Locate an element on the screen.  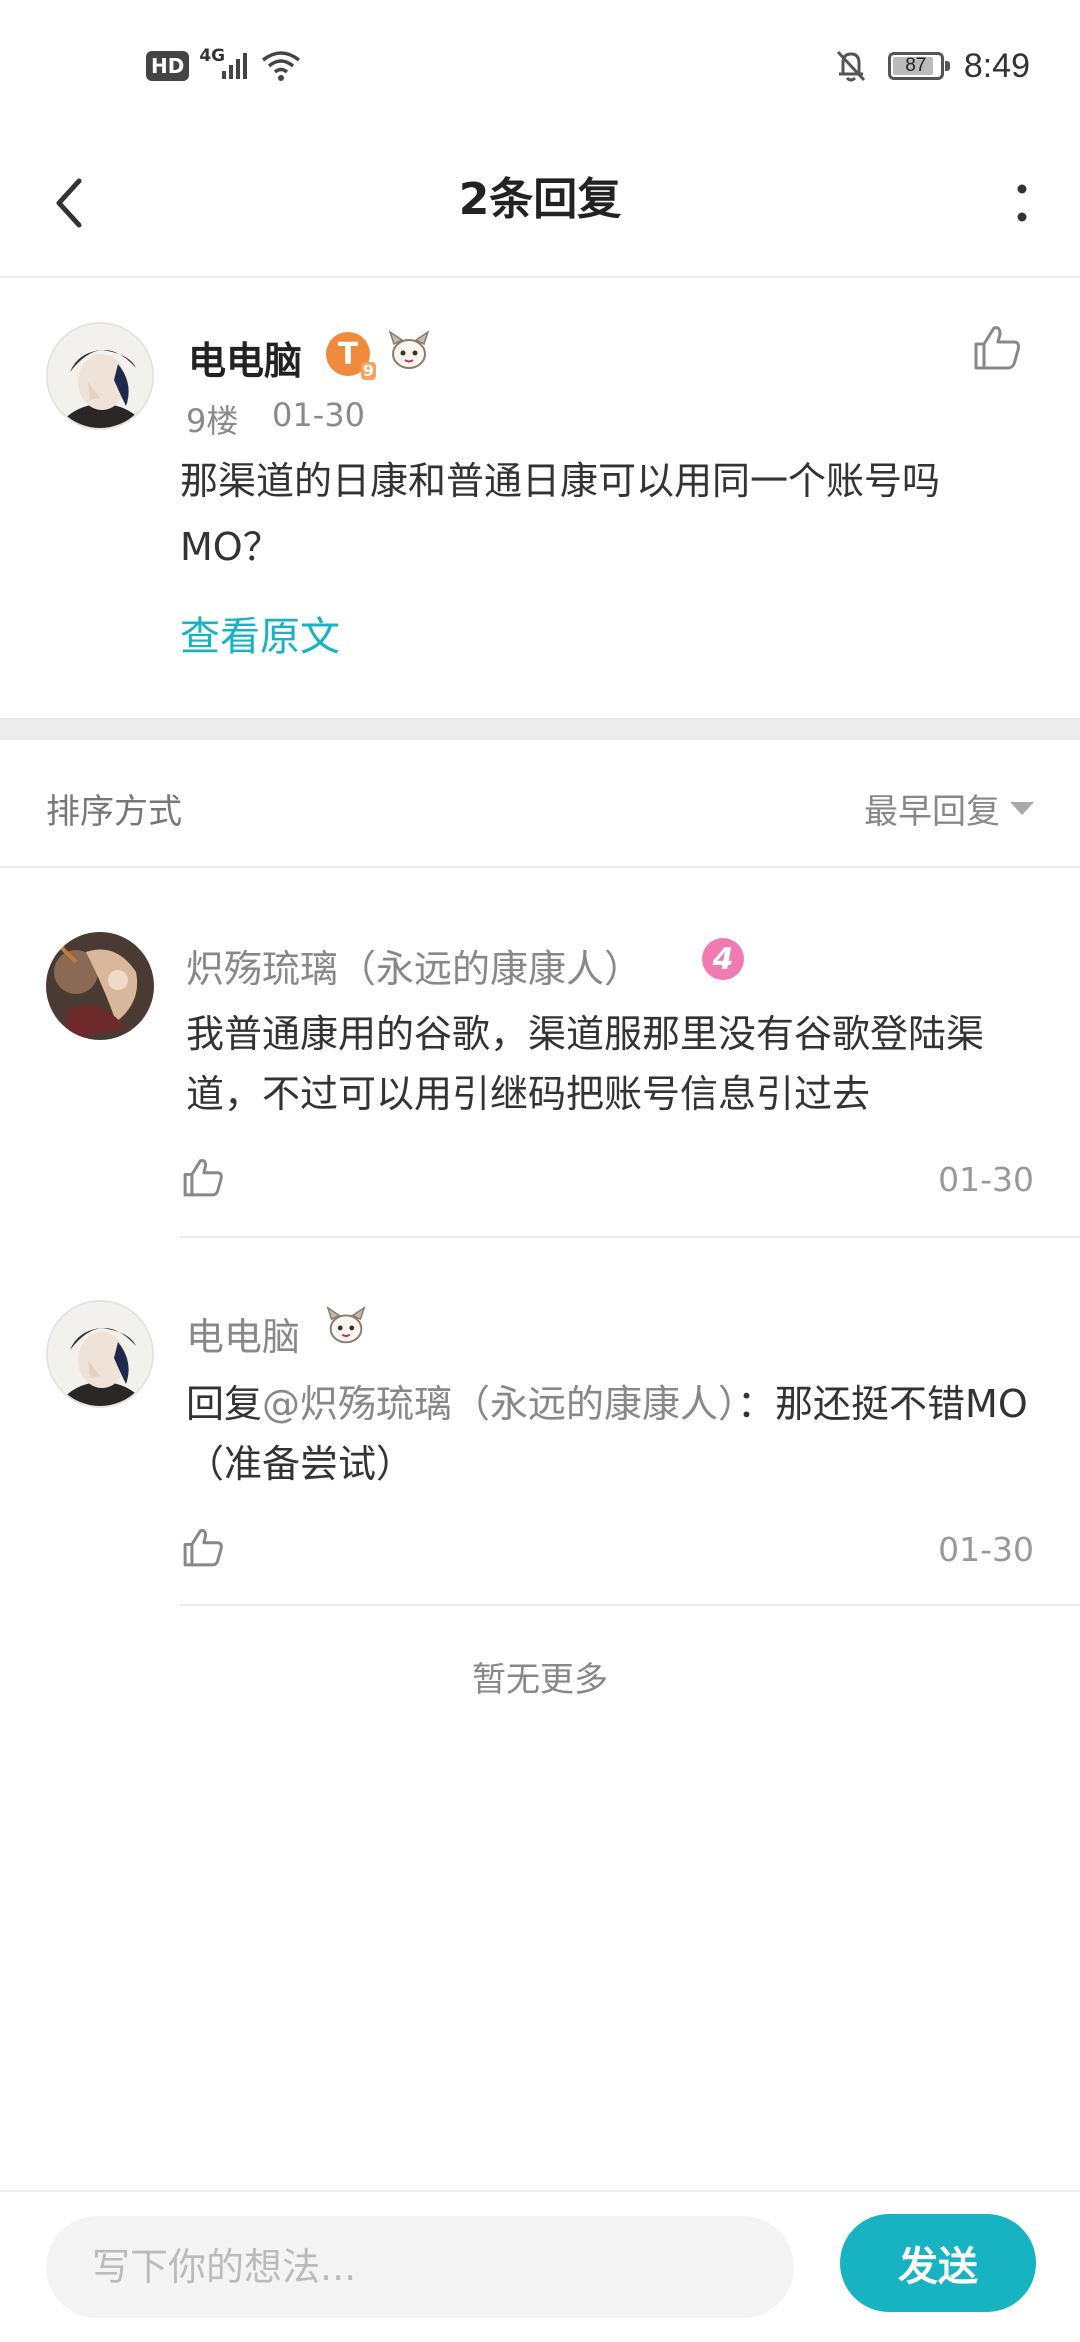
hd-icon: HD is located at coordinates (168, 66).